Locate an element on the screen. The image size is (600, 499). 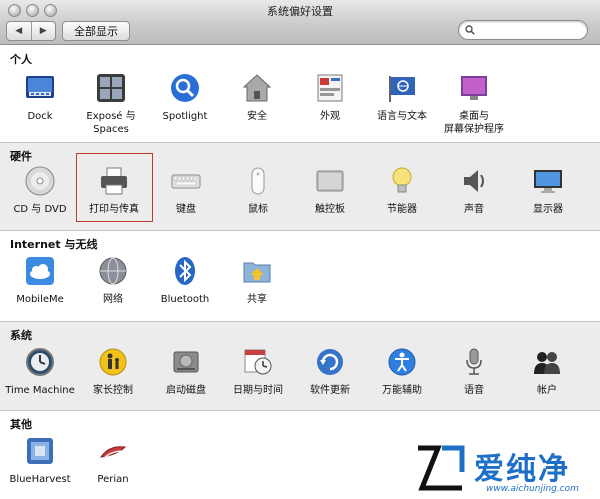
accounts-icon is located at coordinates (547, 363).